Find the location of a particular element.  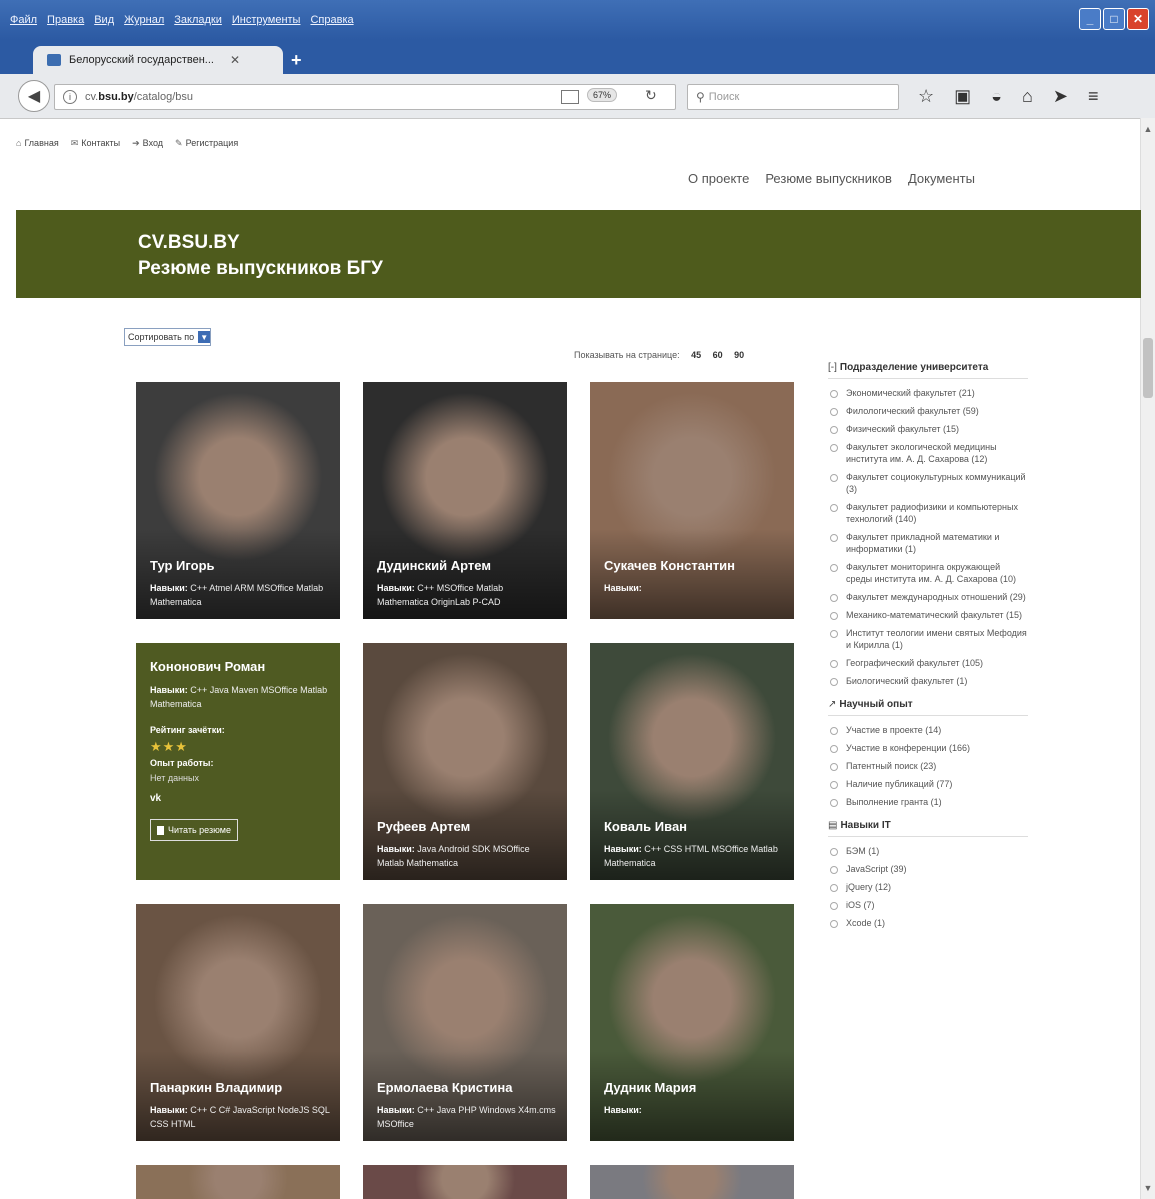

vertical-scrollbar: ▲ ▼ is located at coordinates (1147, 658).